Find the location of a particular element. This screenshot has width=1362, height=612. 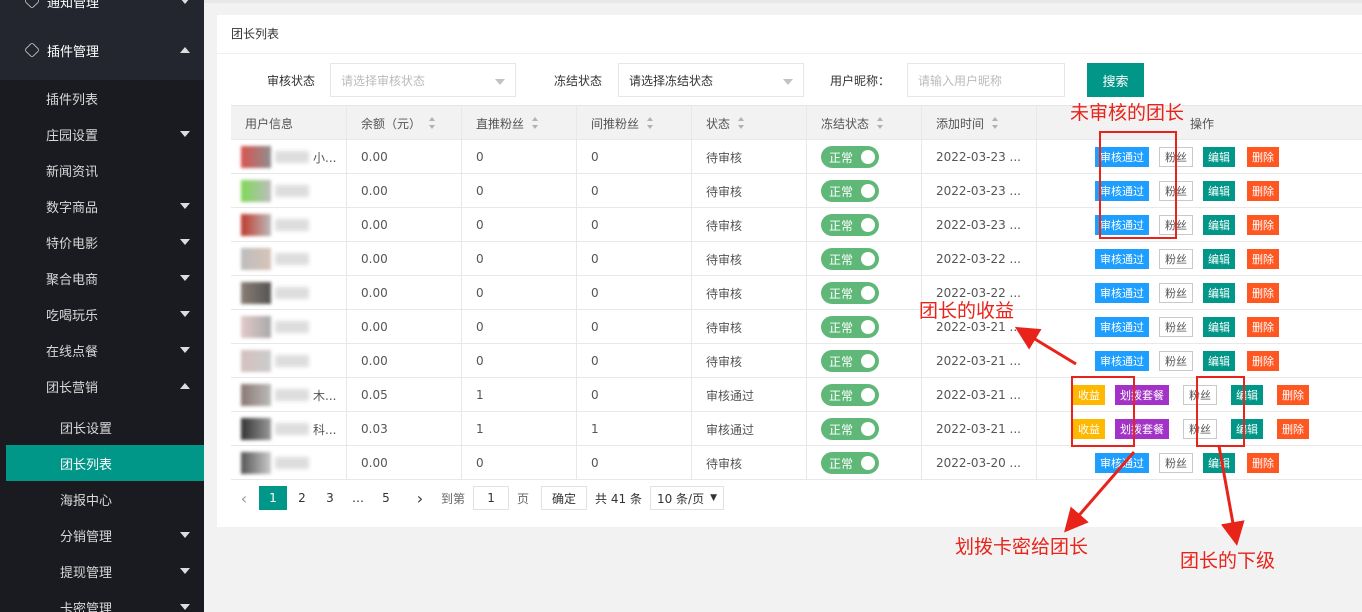

sidebar-item-farm: 庄园设置 is located at coordinates (102, 134).